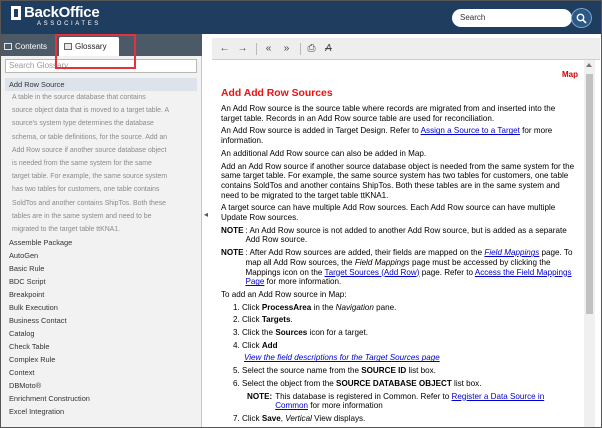 The image size is (602, 428). What do you see at coordinates (101, 281) in the screenshot?
I see `glossary-term: BDC Script` at bounding box center [101, 281].